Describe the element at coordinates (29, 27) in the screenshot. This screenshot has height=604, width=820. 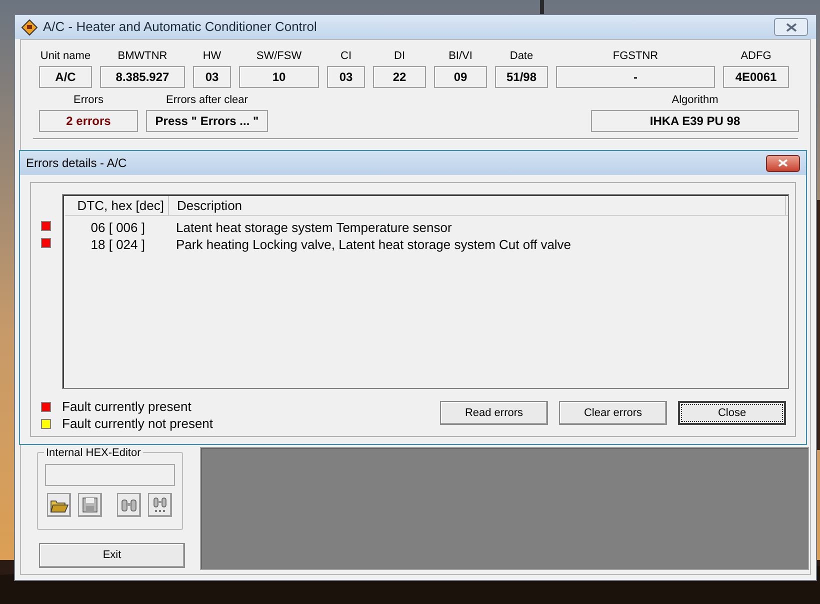
I see `warning-diamond-icon` at that location.